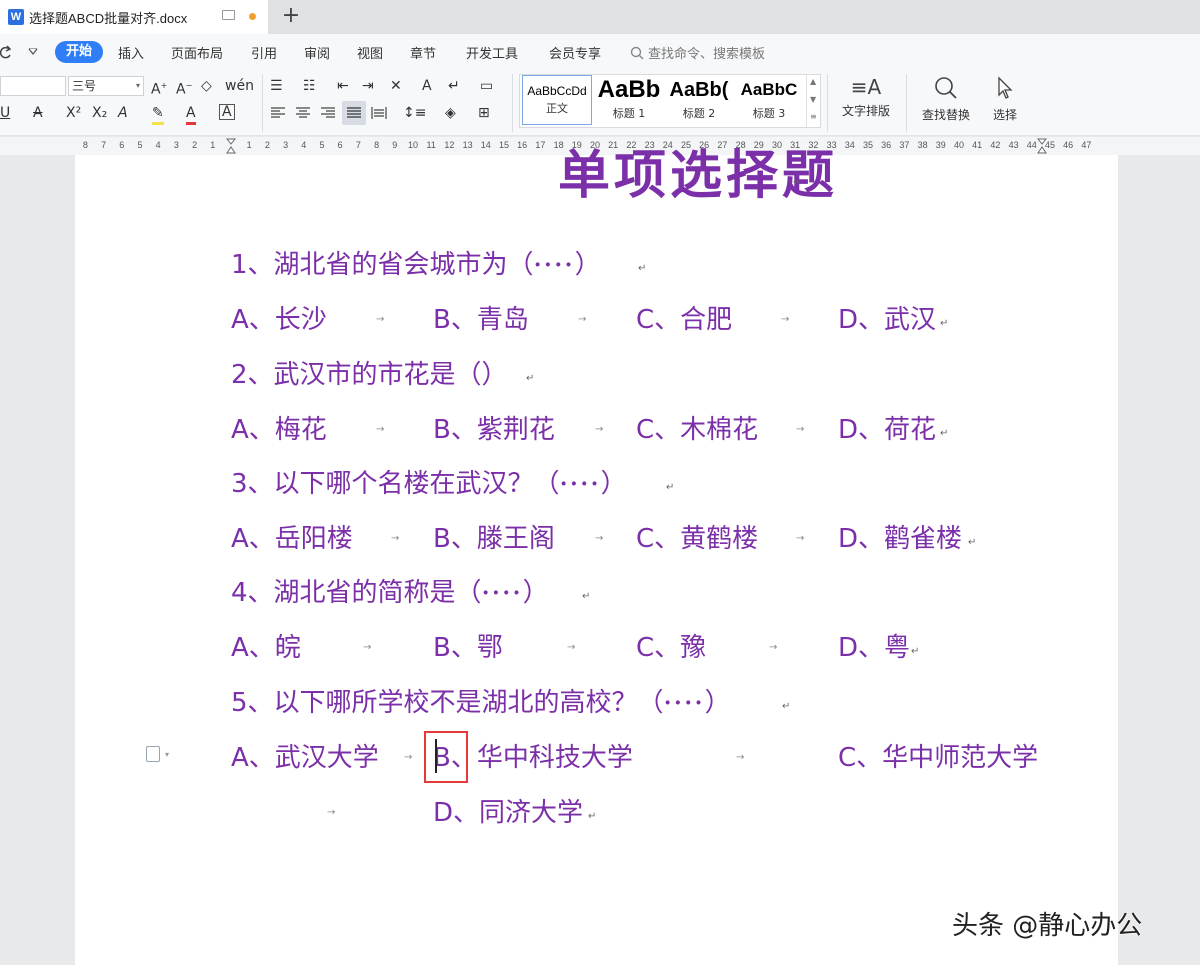  I want to click on option-d: D、鹳雀楼, so click(900, 539).